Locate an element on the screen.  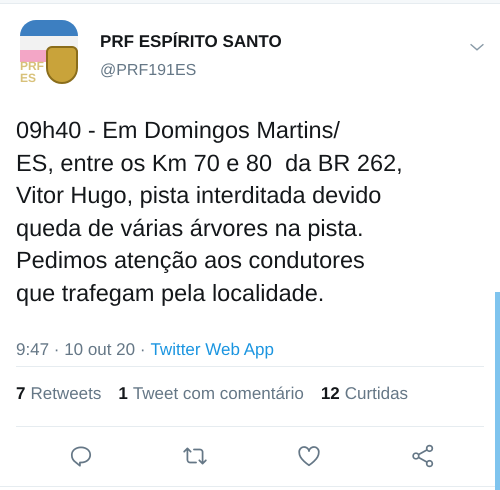
stat-count: 1 is located at coordinates (123, 394).